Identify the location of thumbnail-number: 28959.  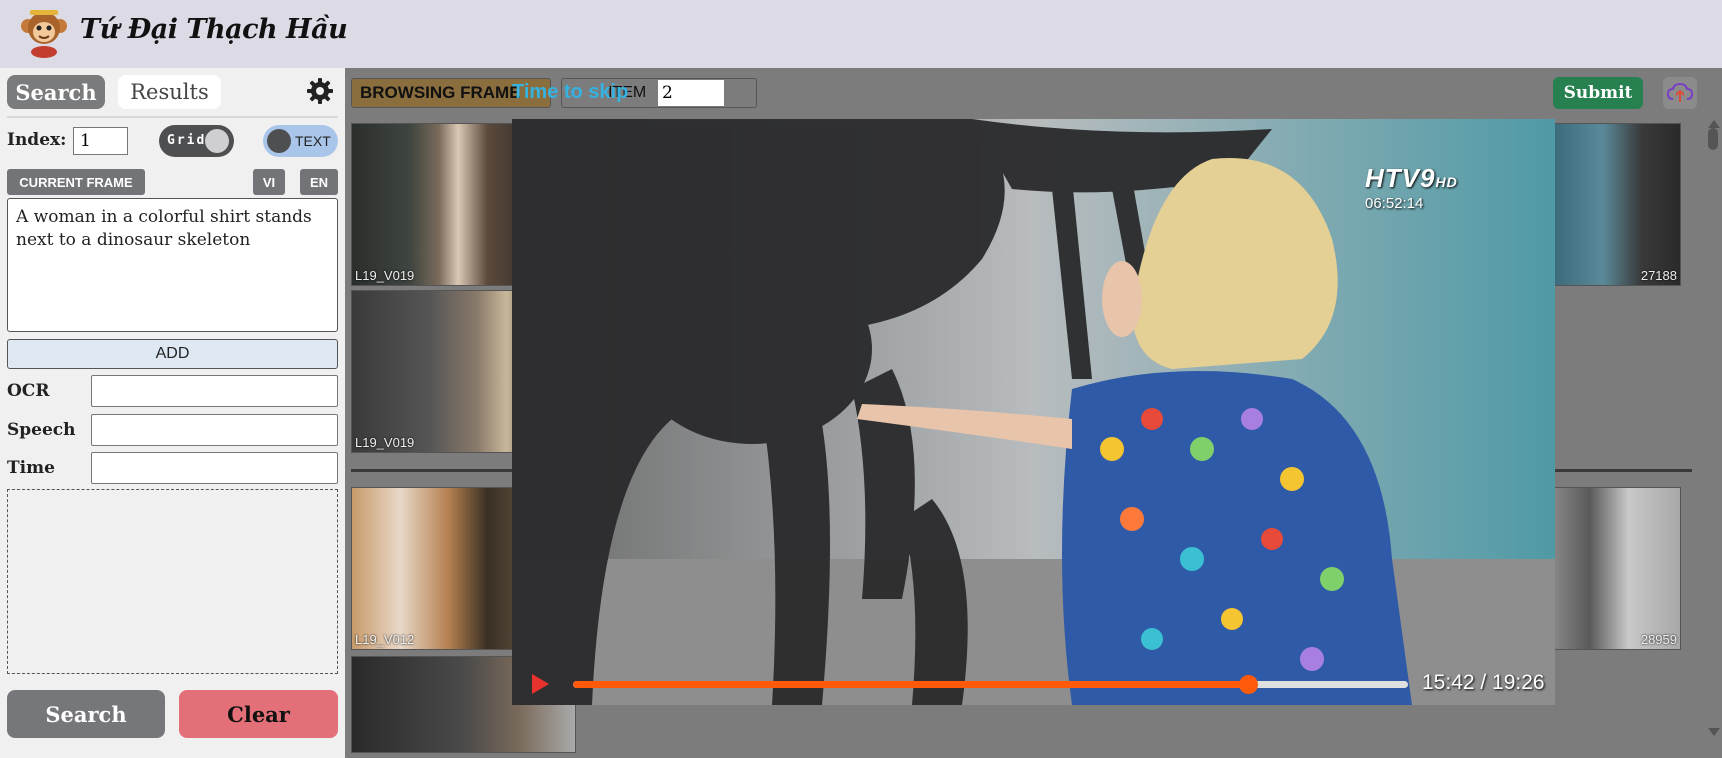
(1658, 639).